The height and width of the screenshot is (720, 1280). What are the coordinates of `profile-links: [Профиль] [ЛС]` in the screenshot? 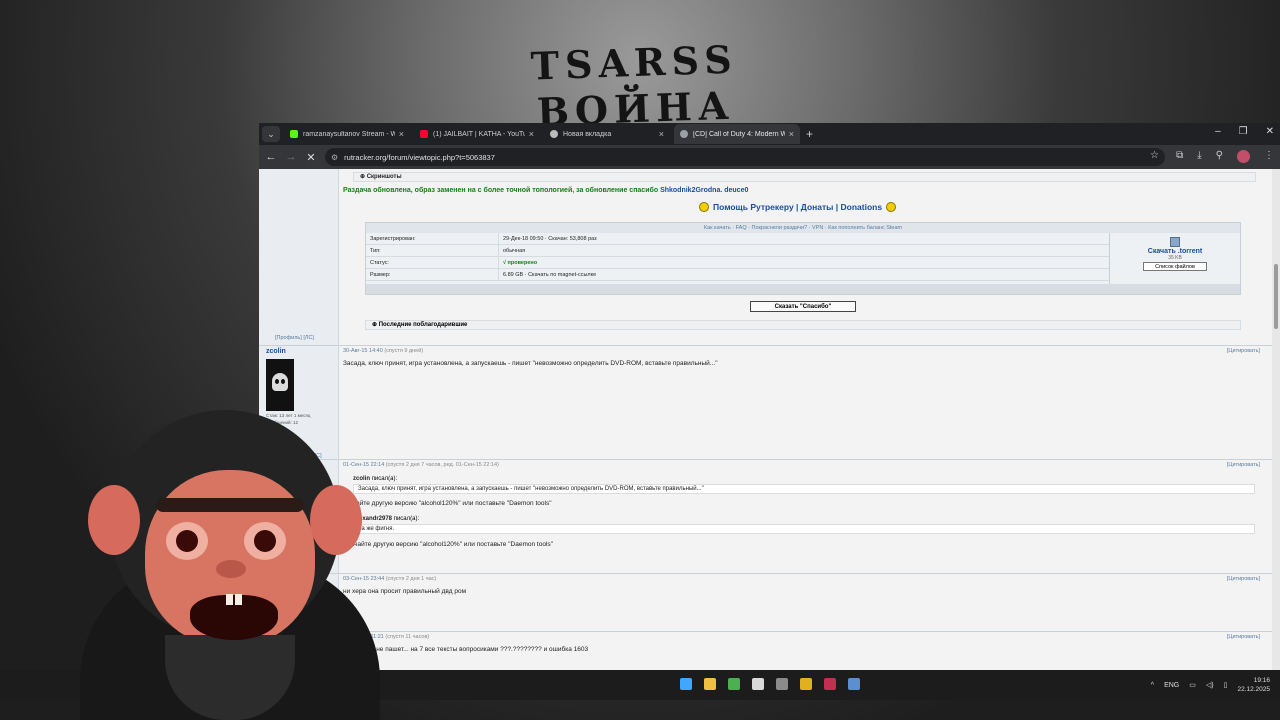 It's located at (294, 338).